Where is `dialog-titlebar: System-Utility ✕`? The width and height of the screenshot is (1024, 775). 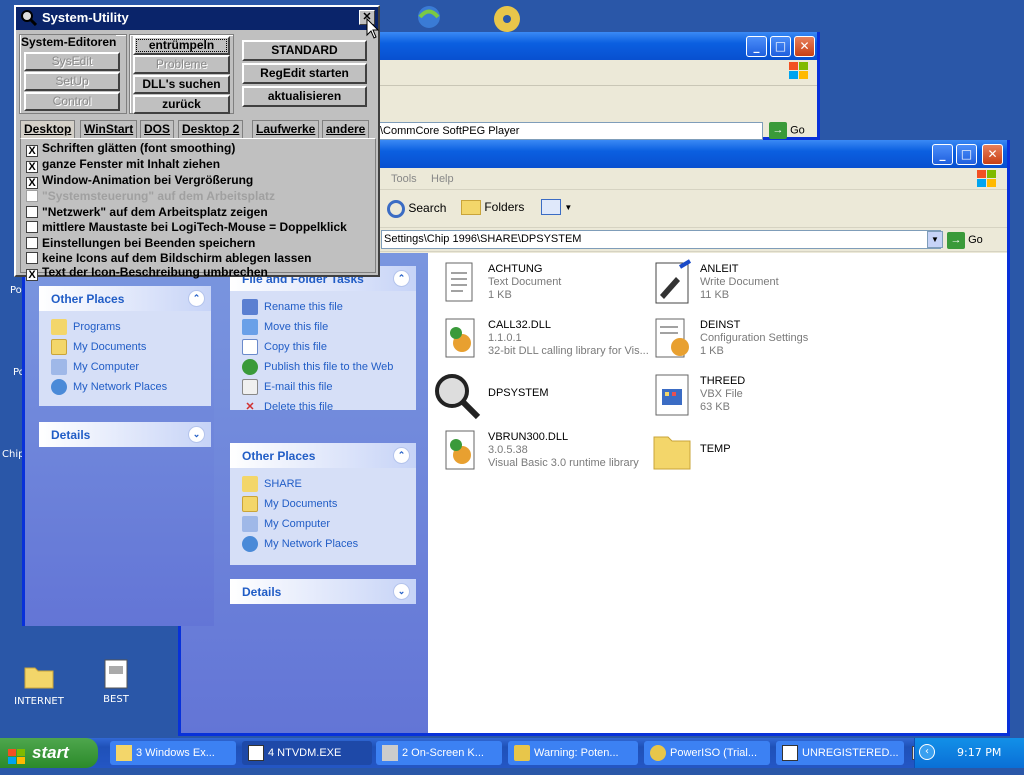 dialog-titlebar: System-Utility ✕ is located at coordinates (197, 18).